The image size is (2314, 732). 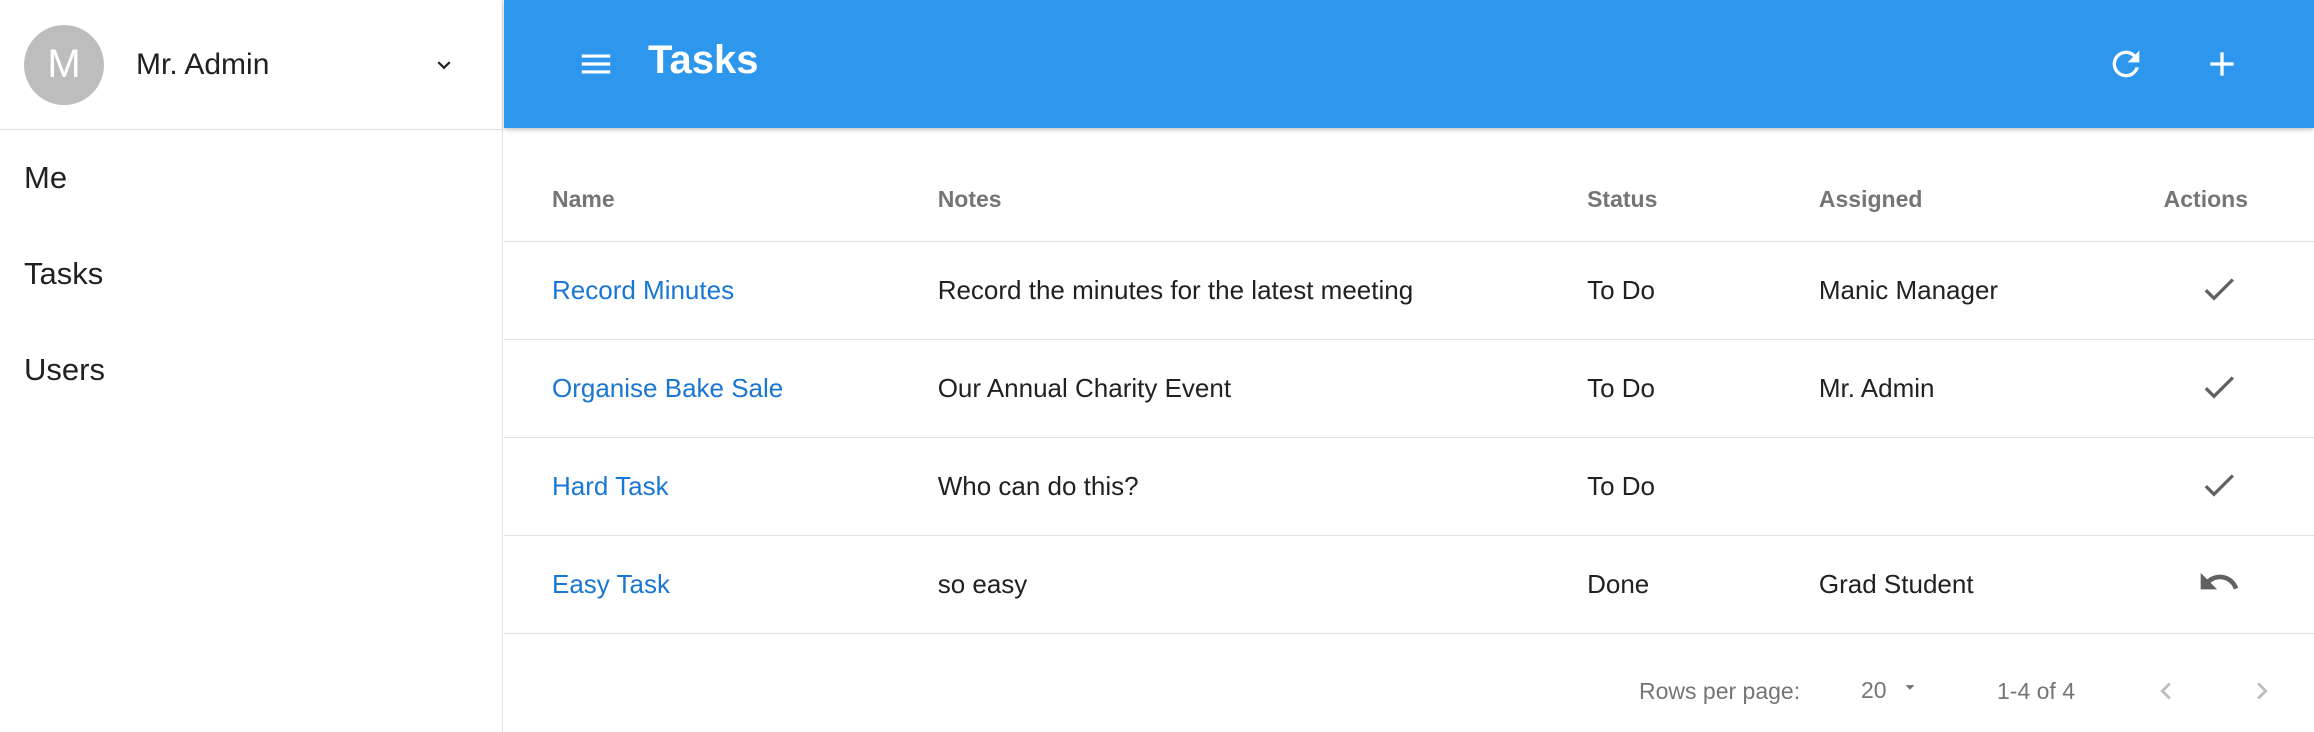 What do you see at coordinates (2262, 691) in the screenshot?
I see `chevron-right-icon` at bounding box center [2262, 691].